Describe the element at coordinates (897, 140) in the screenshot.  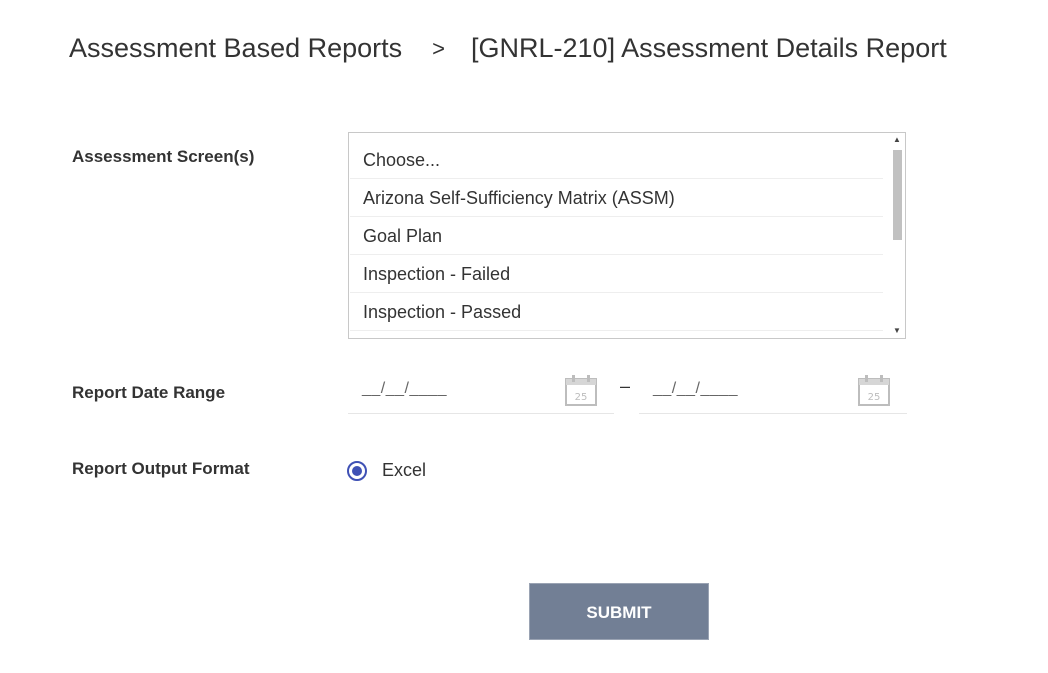
I see `scroll-up-arrow-icon: ▲` at that location.